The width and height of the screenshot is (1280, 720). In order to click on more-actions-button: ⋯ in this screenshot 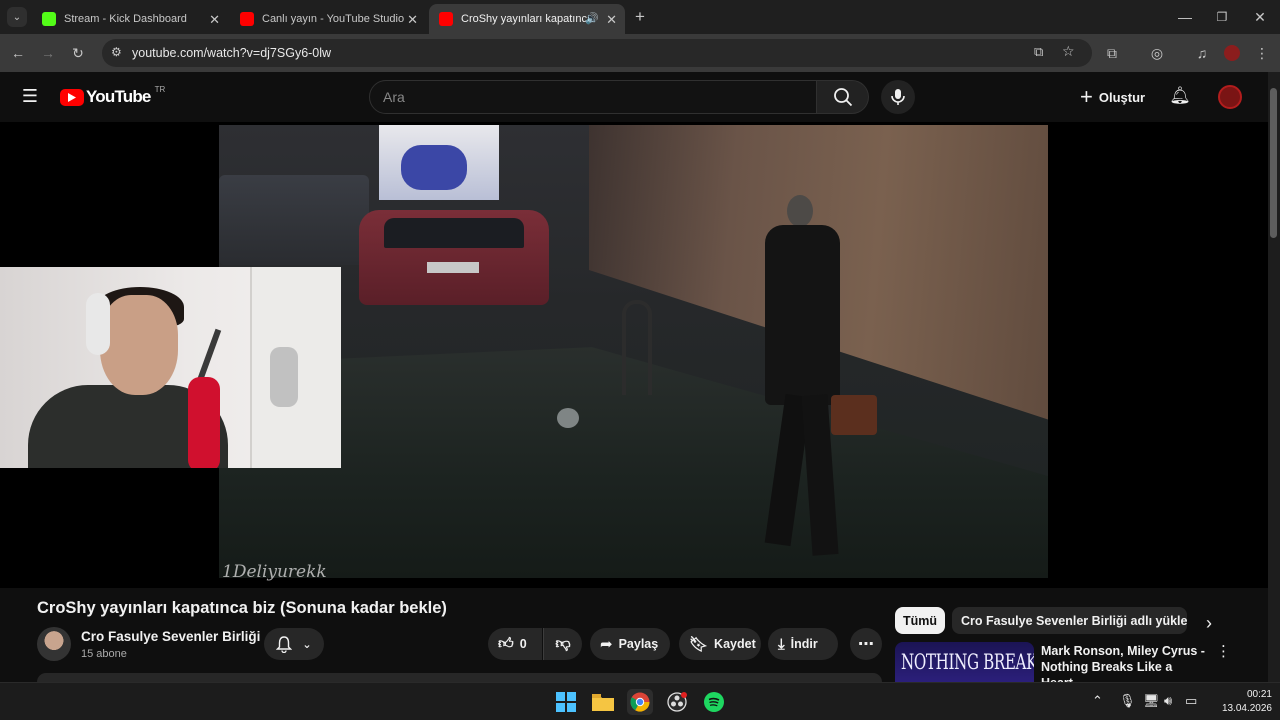, I will do `click(866, 644)`.